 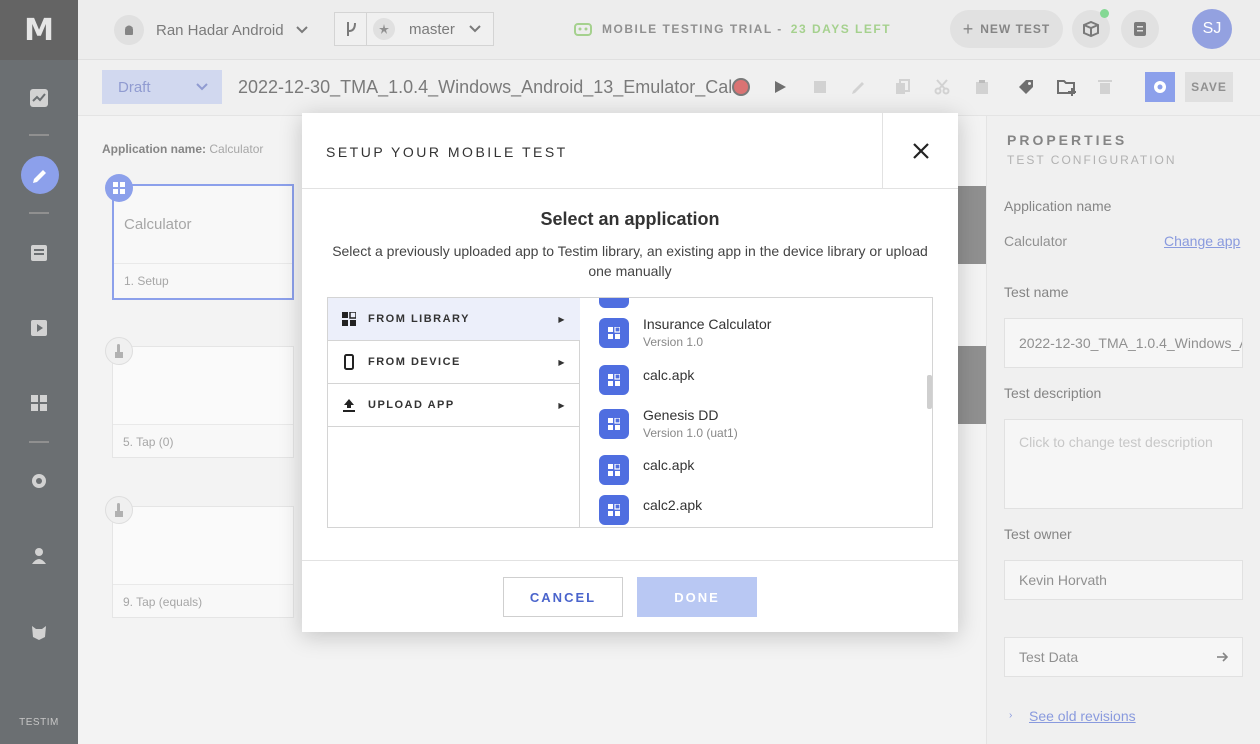 I want to click on source-label: FROM LIBRARY, so click(x=419, y=319).